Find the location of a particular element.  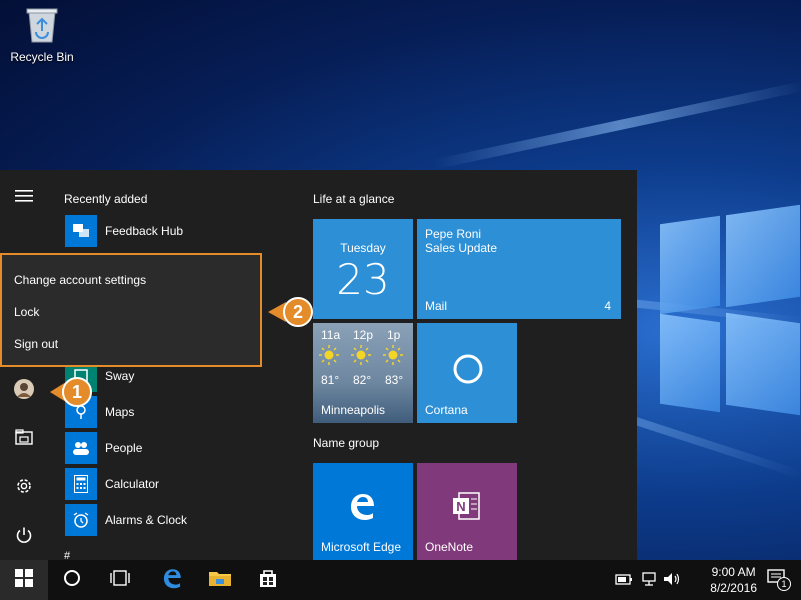

network-icon is located at coordinates (649, 581).